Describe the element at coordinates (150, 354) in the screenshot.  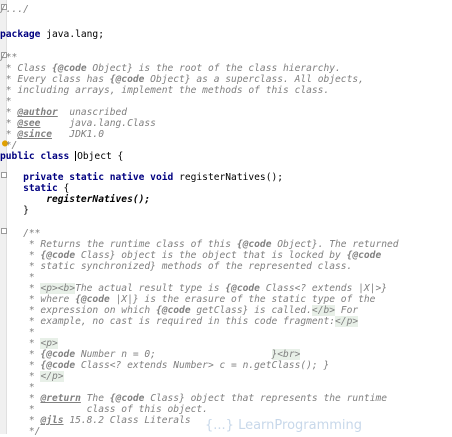
I see `code-line: * {@code Number n = 0; }<br>` at that location.